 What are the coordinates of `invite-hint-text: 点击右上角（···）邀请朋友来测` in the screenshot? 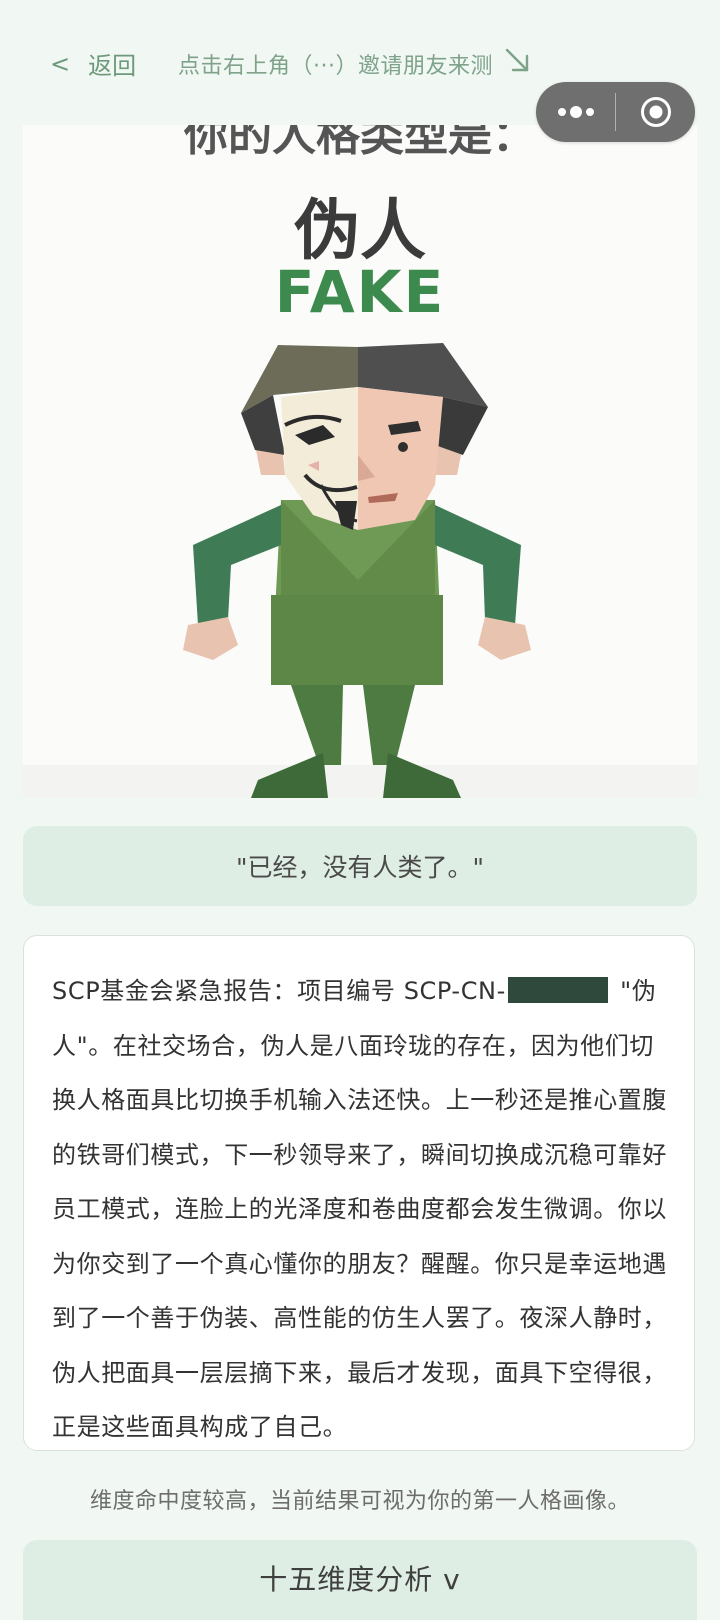 It's located at (335, 66).